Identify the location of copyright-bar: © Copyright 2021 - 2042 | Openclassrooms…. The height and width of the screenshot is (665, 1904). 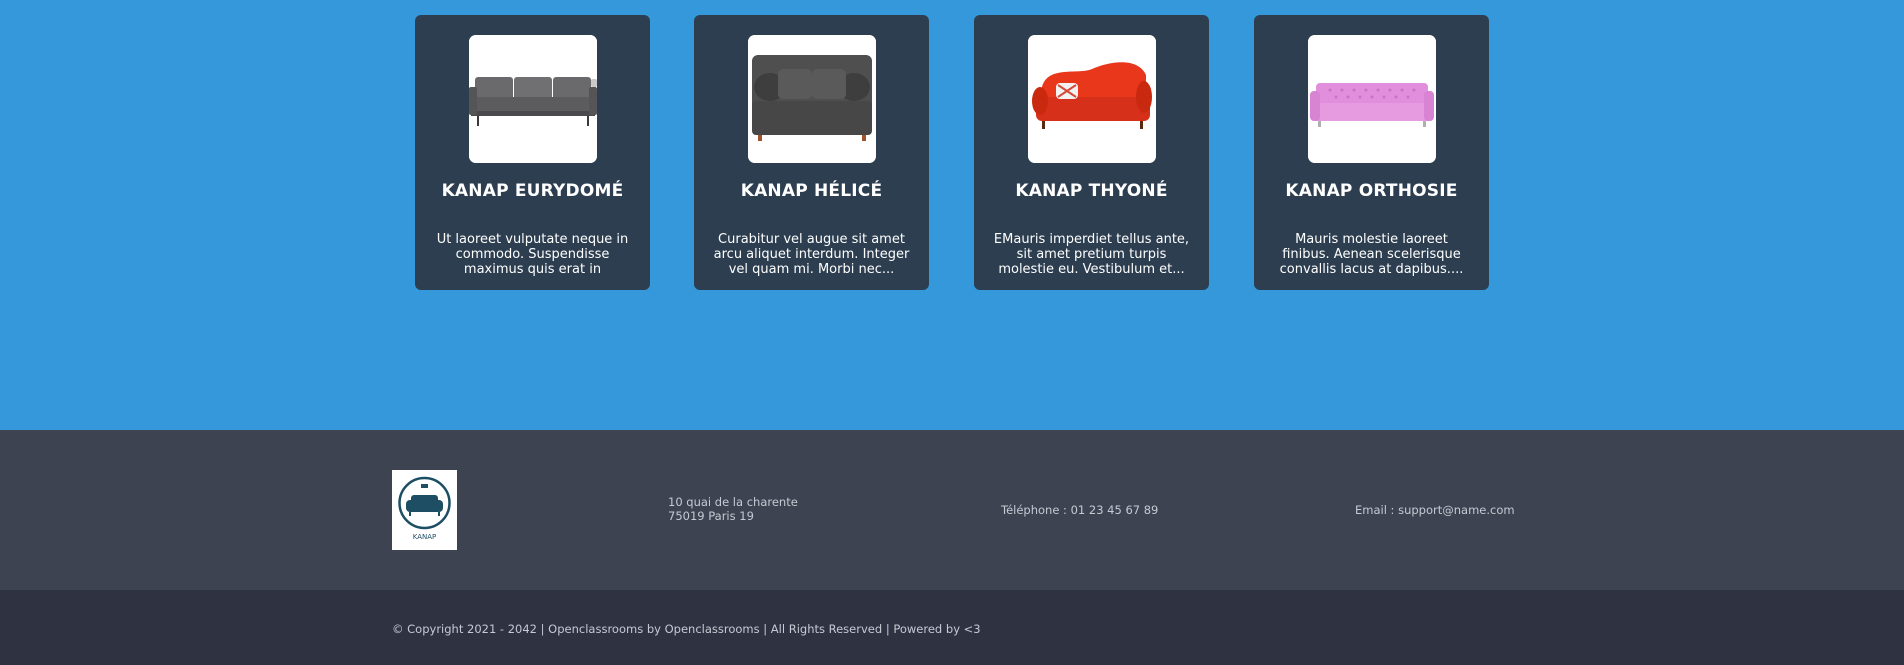
(952, 627).